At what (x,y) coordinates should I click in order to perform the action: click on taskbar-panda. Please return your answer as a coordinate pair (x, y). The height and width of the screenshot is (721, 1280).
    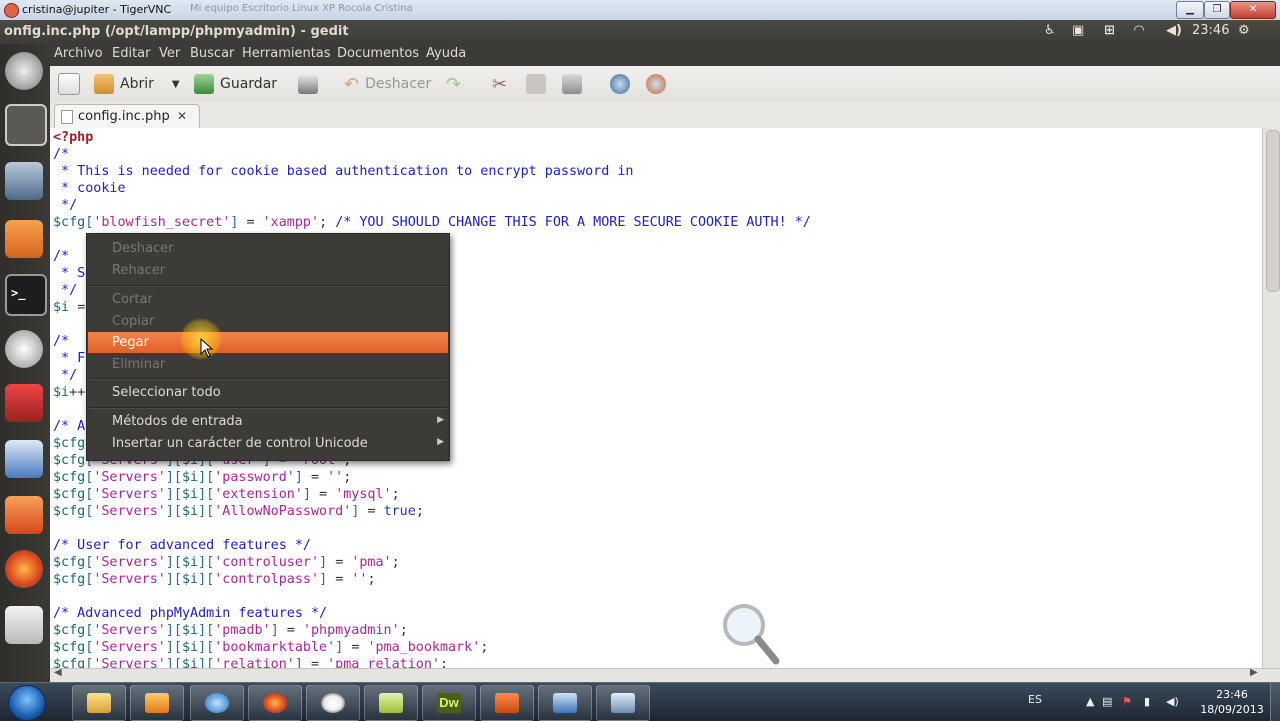
    Looking at the image, I should click on (333, 703).